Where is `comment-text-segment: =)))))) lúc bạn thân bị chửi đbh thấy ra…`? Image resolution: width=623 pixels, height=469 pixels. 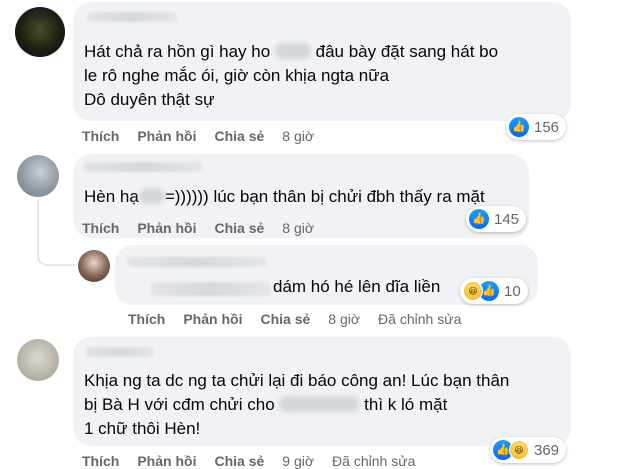
comment-text-segment: =)))))) lúc bạn thân bị chửi đbh thấy ra… is located at coordinates (324, 196).